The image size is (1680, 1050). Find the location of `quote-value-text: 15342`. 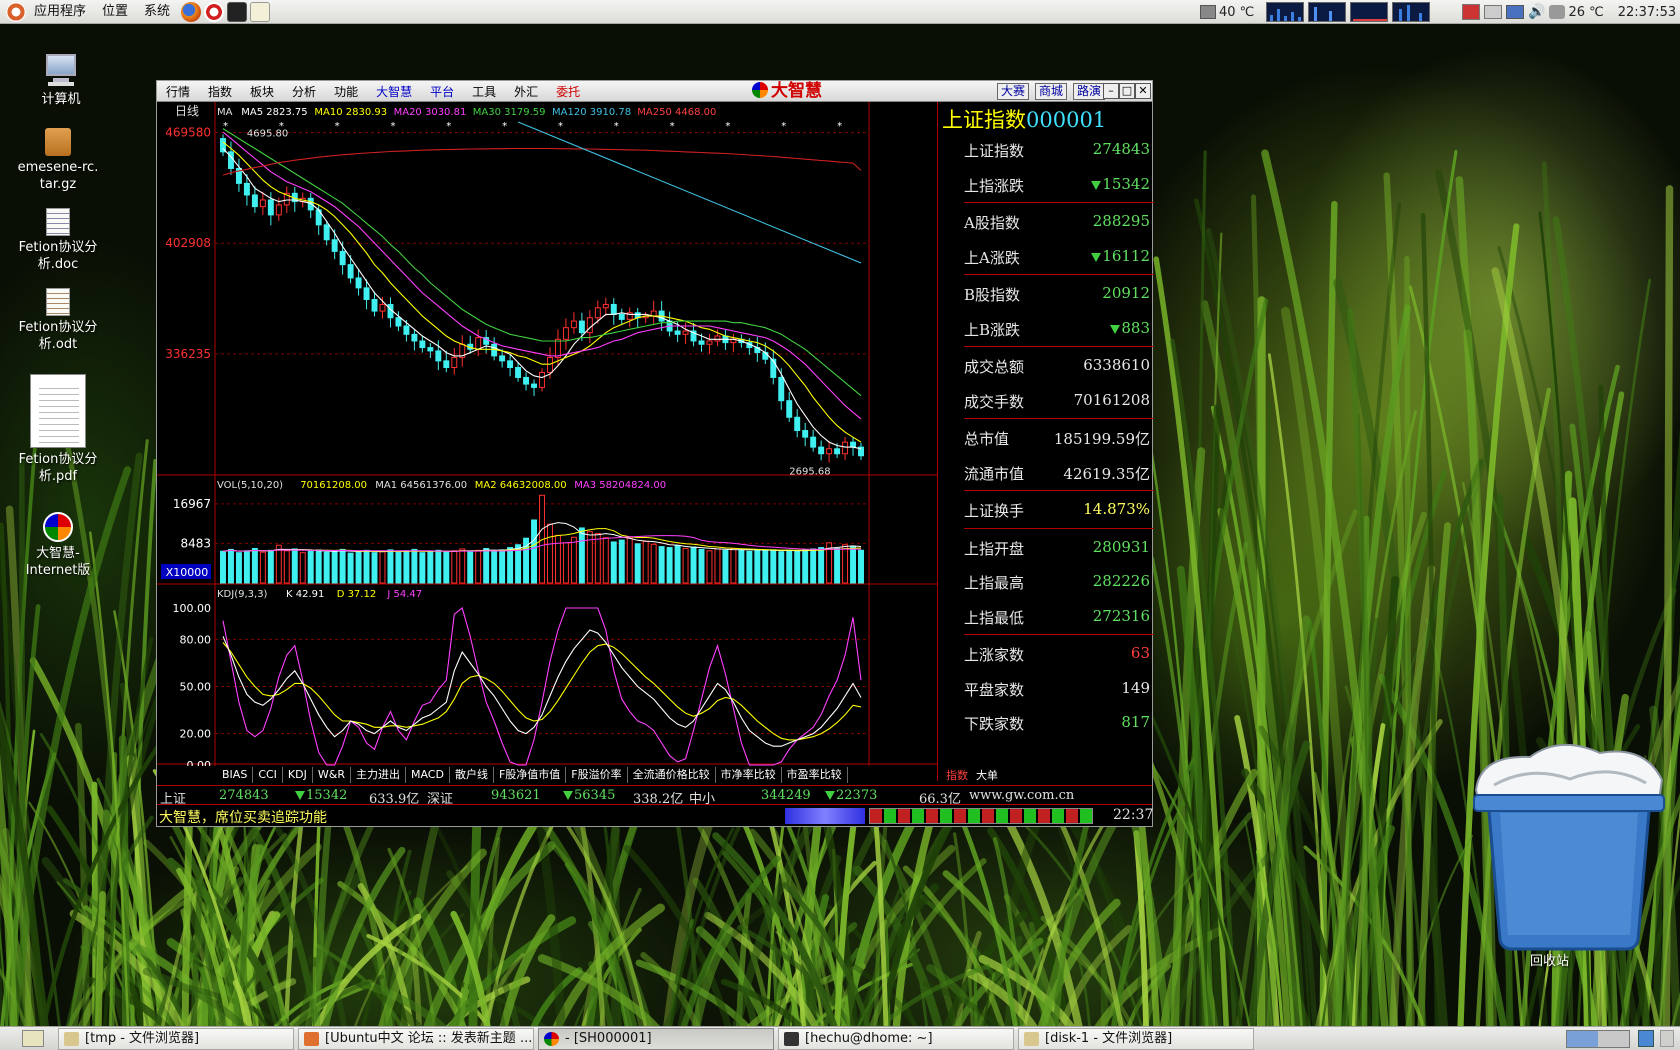

quote-value-text: 15342 is located at coordinates (1126, 183).